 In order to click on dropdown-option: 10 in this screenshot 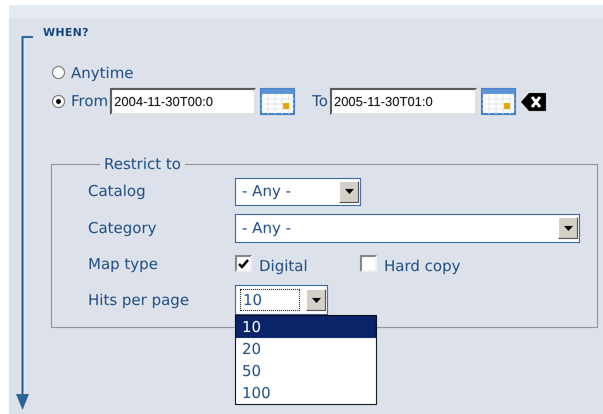, I will do `click(306, 327)`.